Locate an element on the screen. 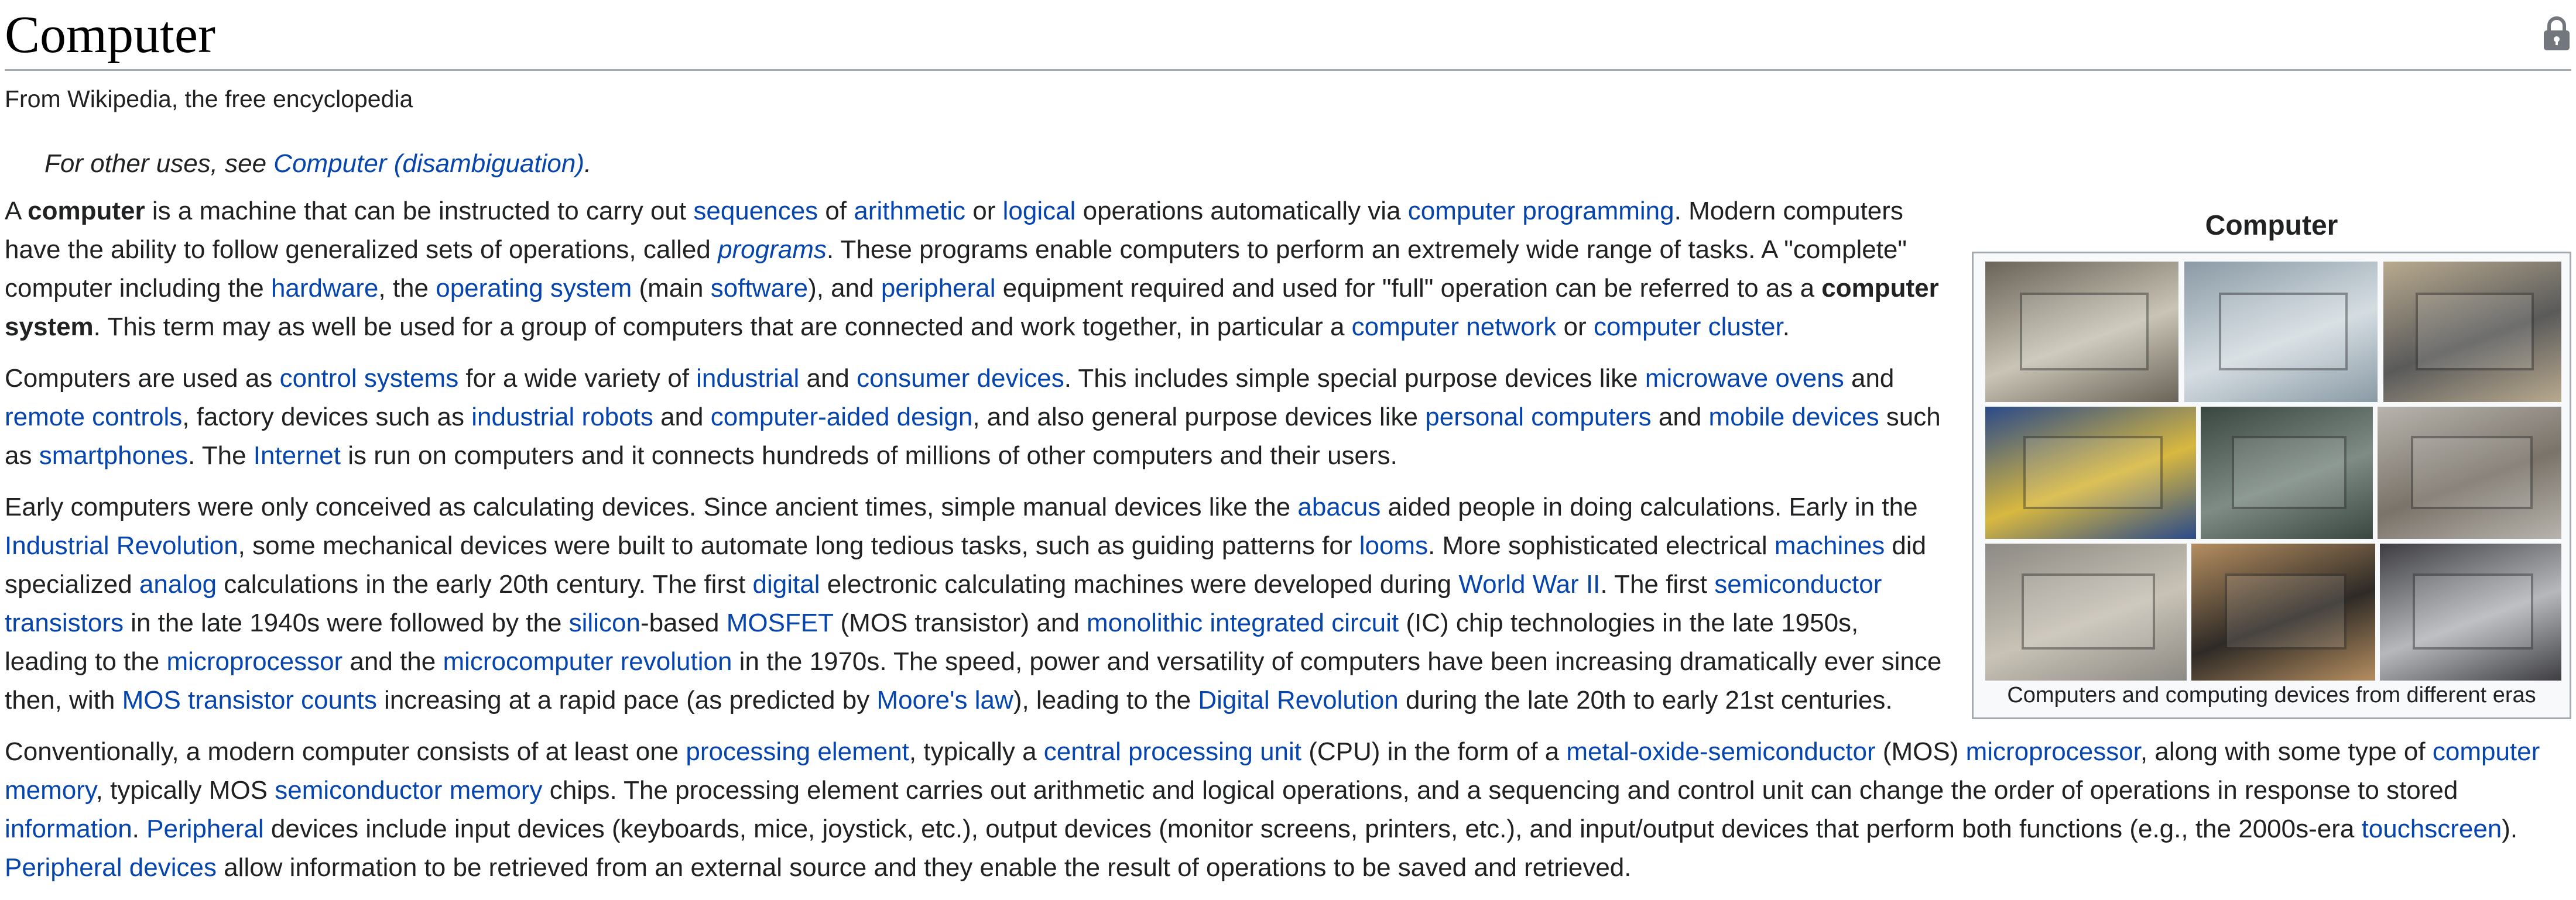  article-link: computer programming is located at coordinates (1541, 211).